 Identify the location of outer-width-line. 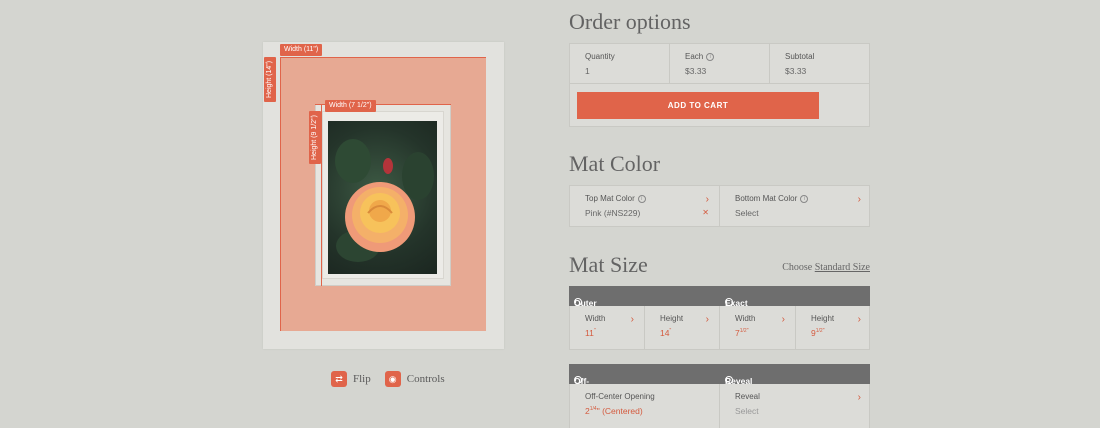
(383, 57).